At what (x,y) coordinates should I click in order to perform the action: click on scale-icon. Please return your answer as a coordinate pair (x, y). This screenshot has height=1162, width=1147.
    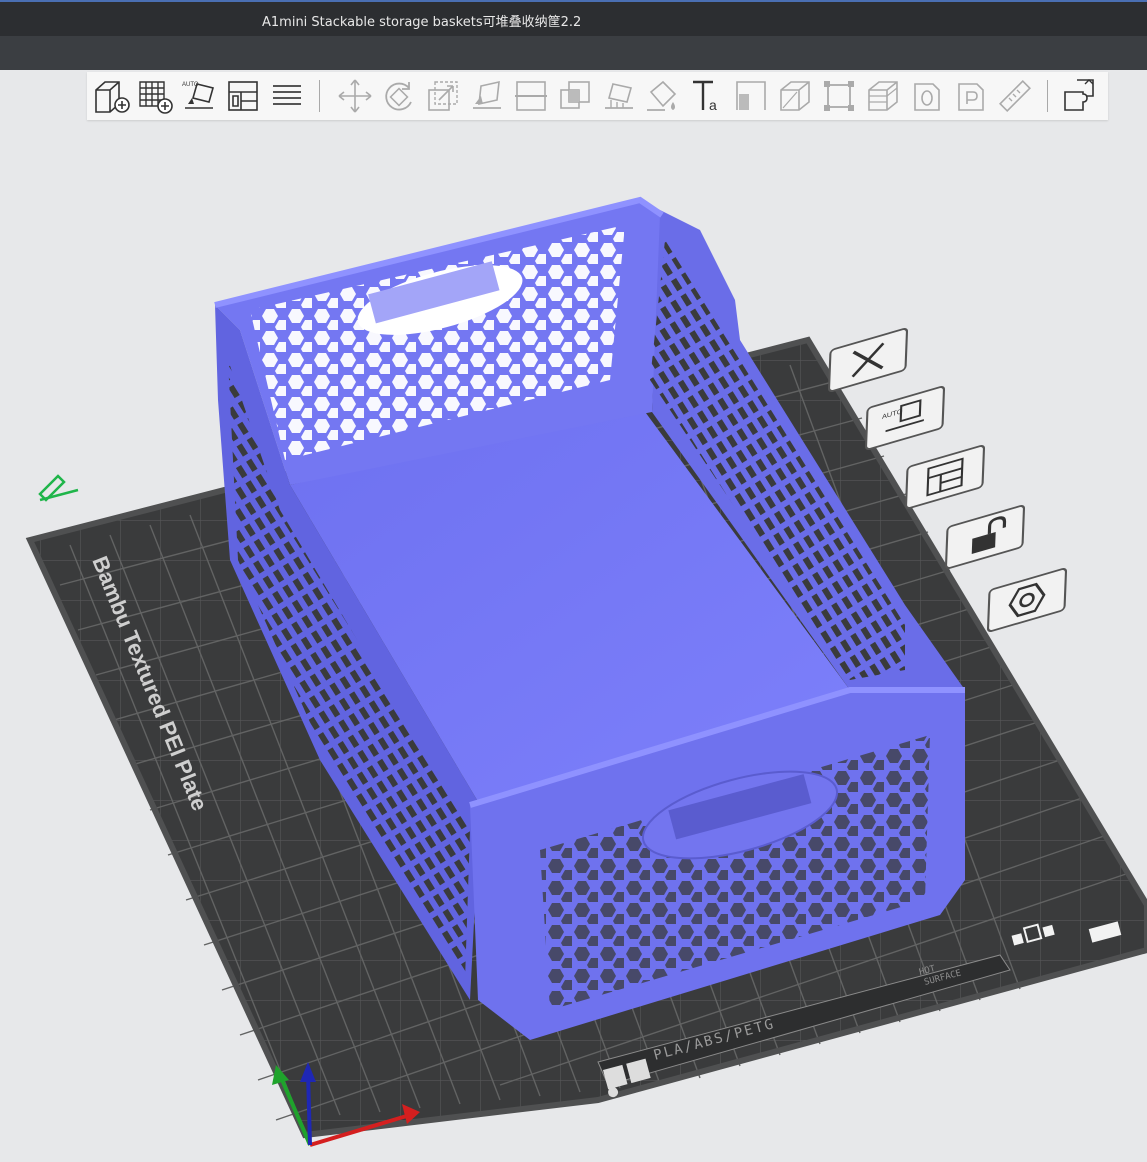
    Looking at the image, I should click on (443, 96).